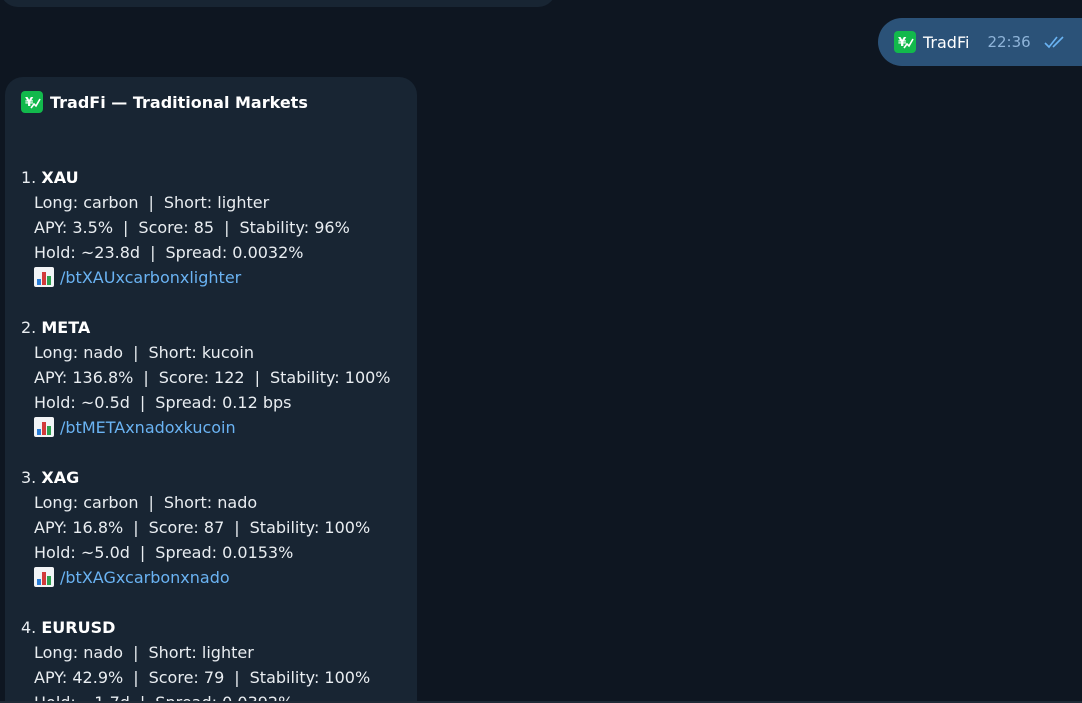  What do you see at coordinates (79, 677) in the screenshot?
I see `apy-value: APY: 42.9%` at bounding box center [79, 677].